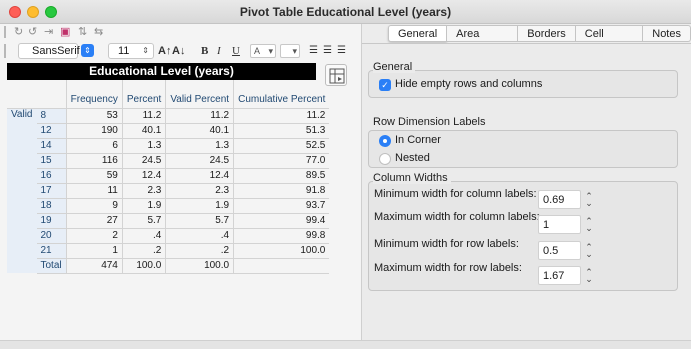 This screenshot has width=691, height=349. Describe the element at coordinates (589, 225) in the screenshot. I see `max-column-width-stepper-icon: ⌃ ⌄` at that location.